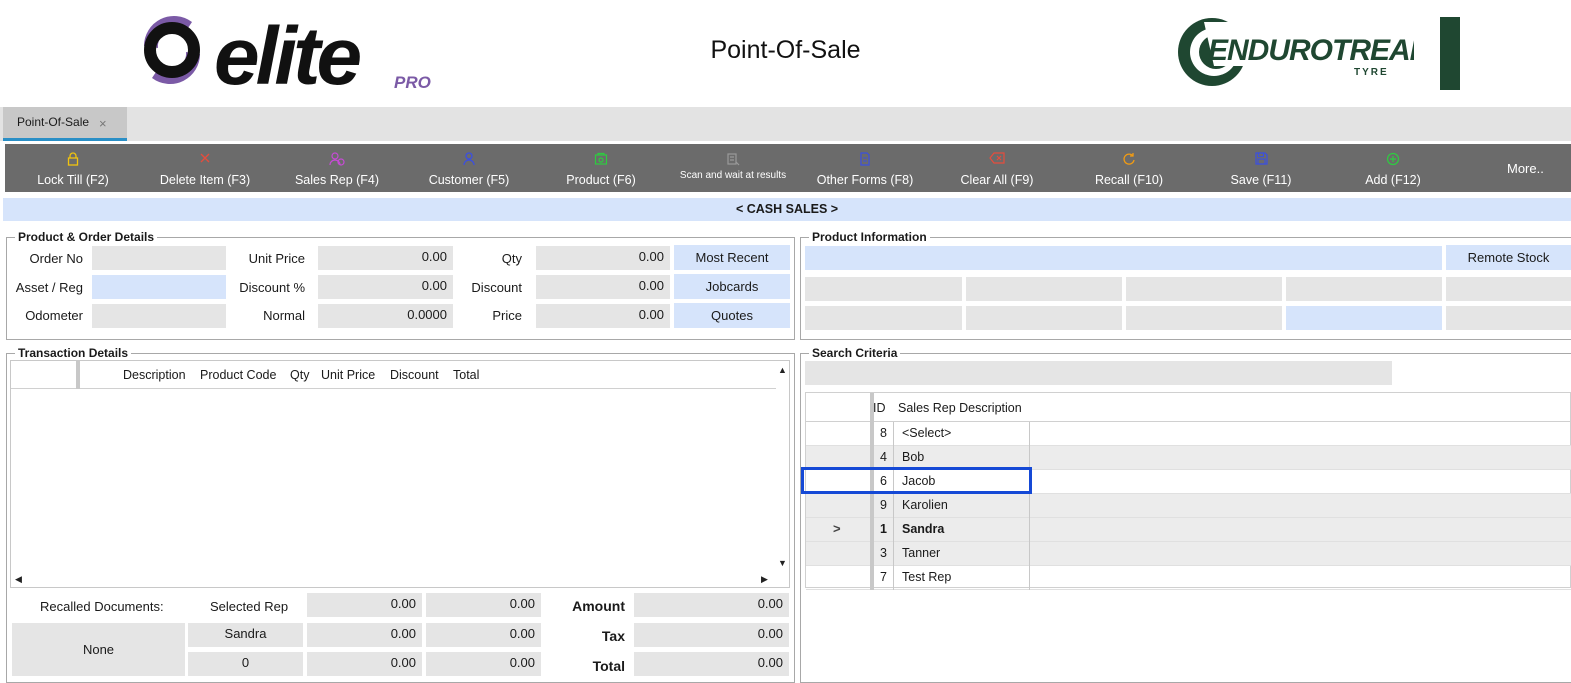 The height and width of the screenshot is (683, 1571). Describe the element at coordinates (733, 175) in the screenshot. I see `scan-label: Scan and wait at results` at that location.